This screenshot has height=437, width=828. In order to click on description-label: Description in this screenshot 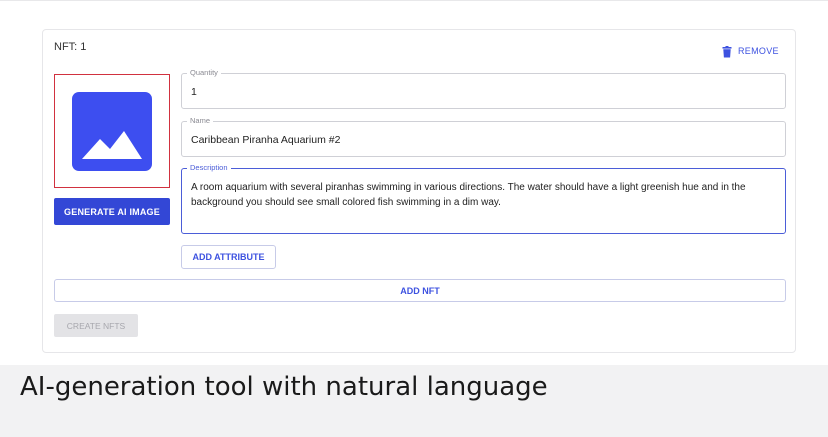, I will do `click(209, 168)`.